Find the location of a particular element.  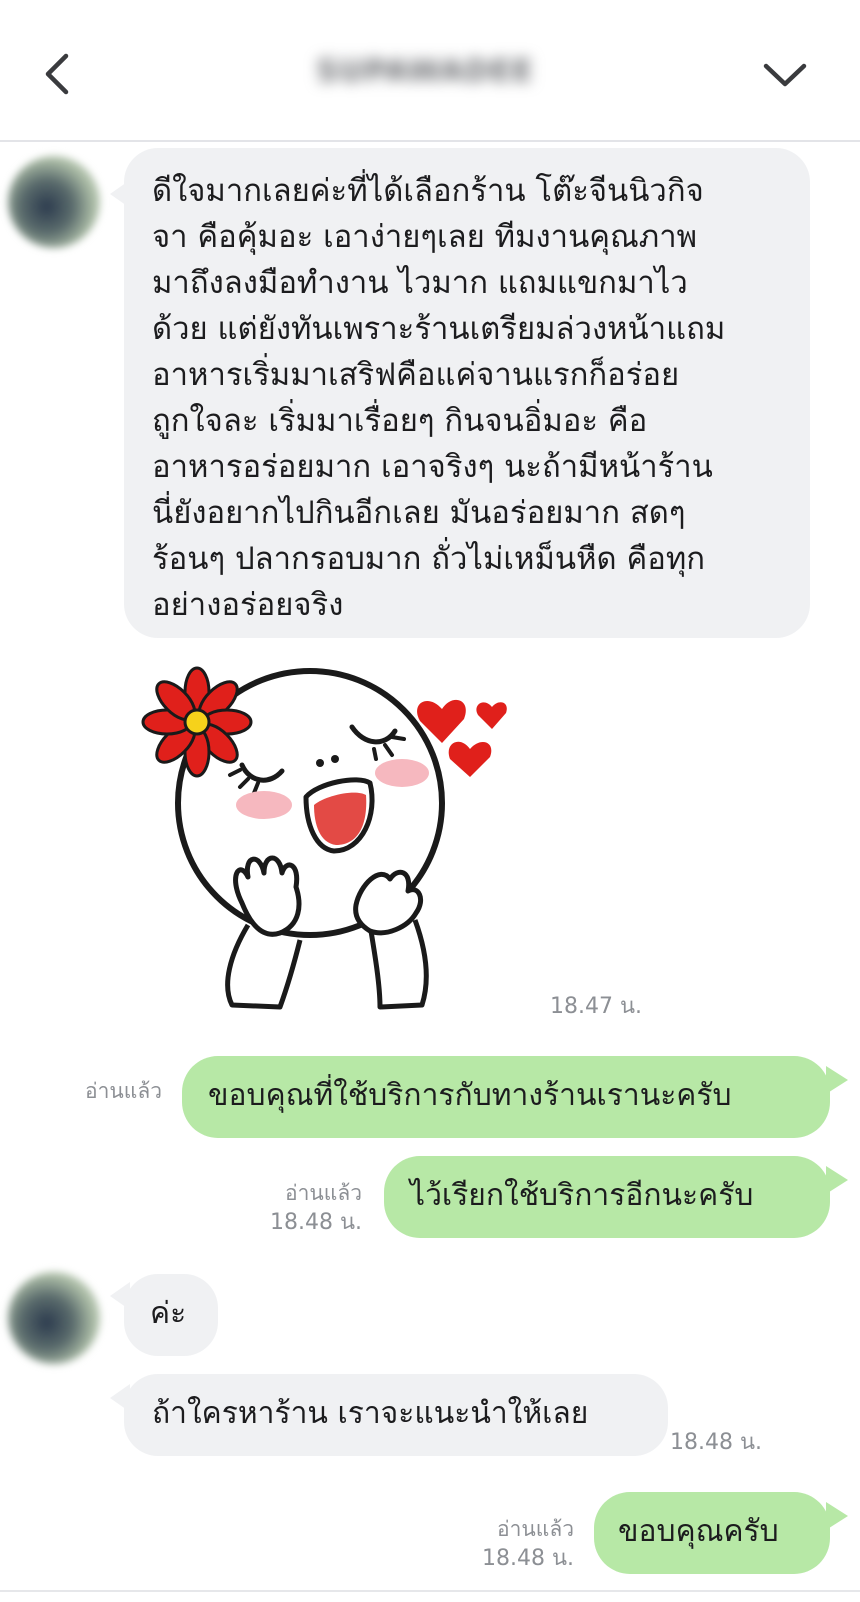

message-timestamp: 18.47 น. is located at coordinates (595, 1006).